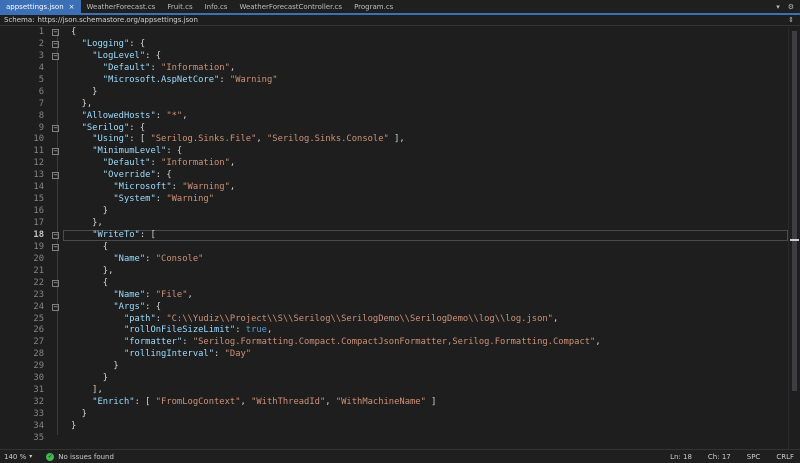 The width and height of the screenshot is (800, 463). I want to click on tab-fruit-cs: Fruit.cs, so click(179, 6).